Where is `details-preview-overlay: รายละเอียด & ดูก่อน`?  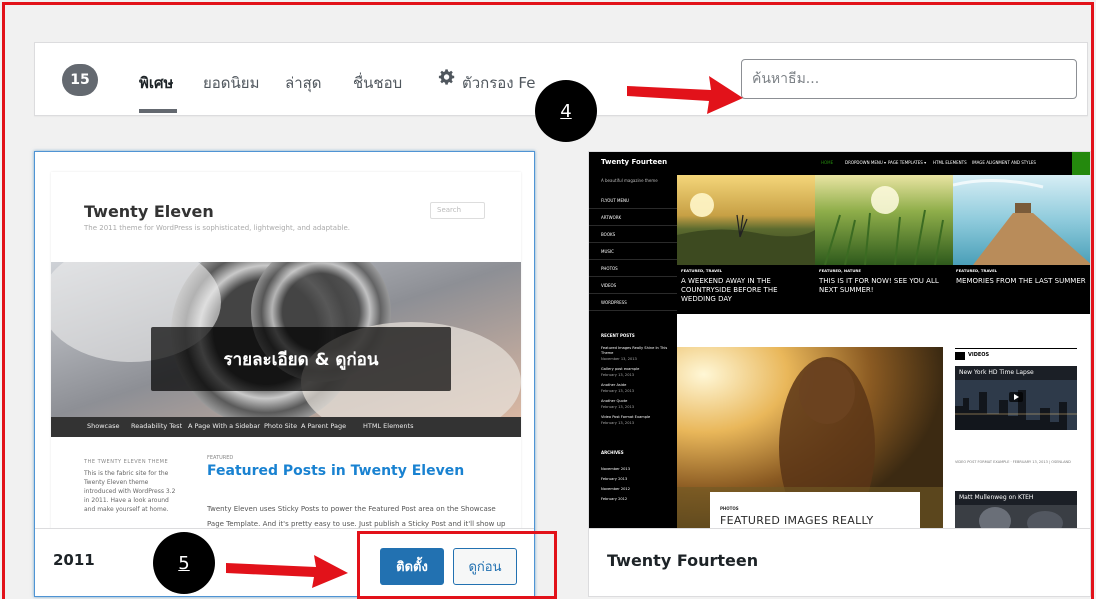 details-preview-overlay: รายละเอียด & ดูก่อน is located at coordinates (301, 359).